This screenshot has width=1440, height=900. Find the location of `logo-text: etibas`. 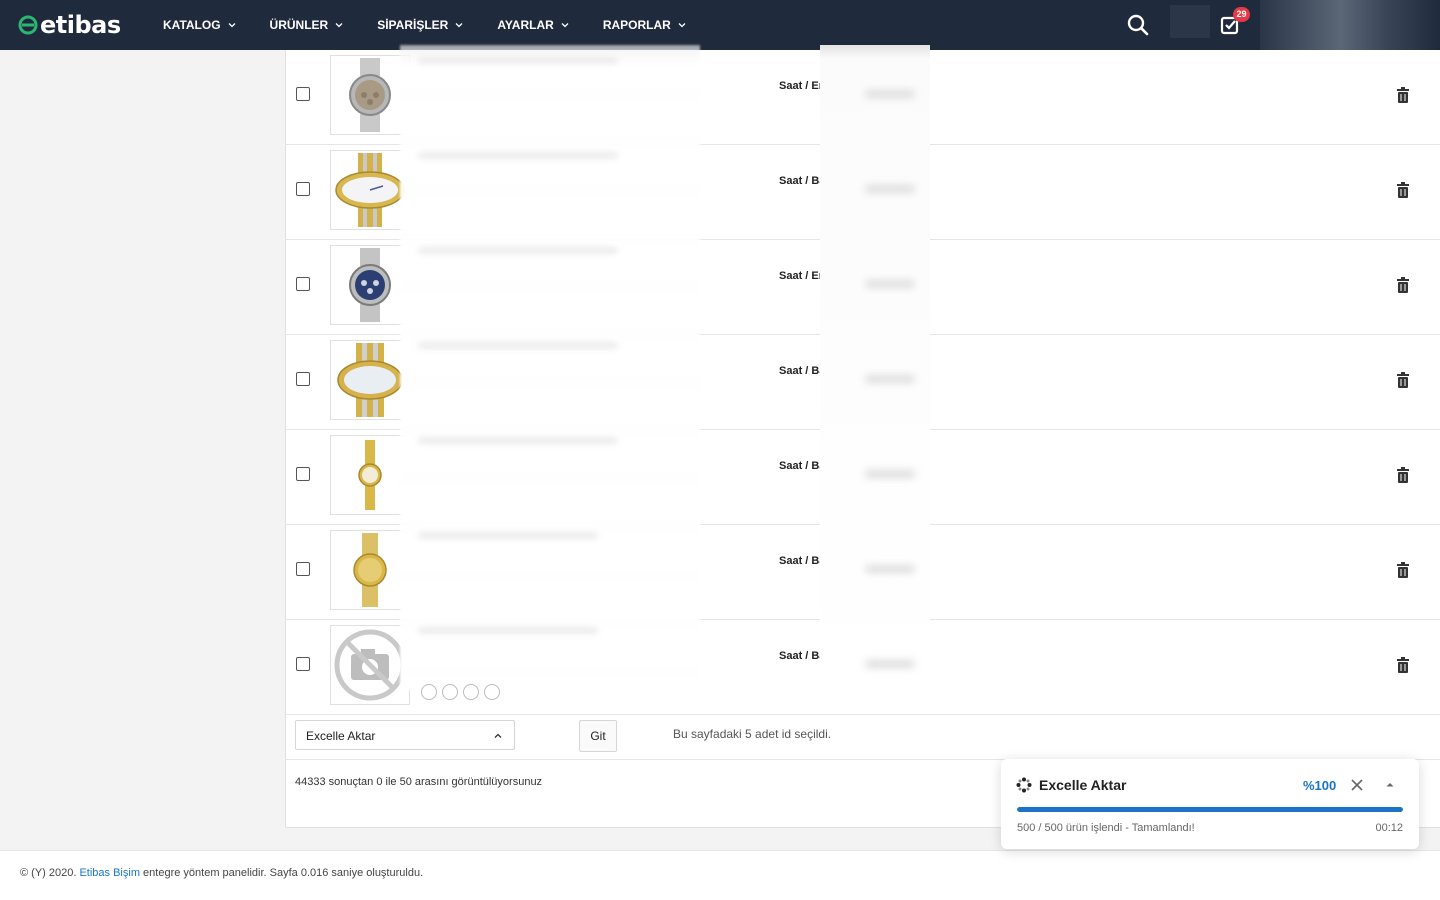

logo-text: etibas is located at coordinates (80, 25).